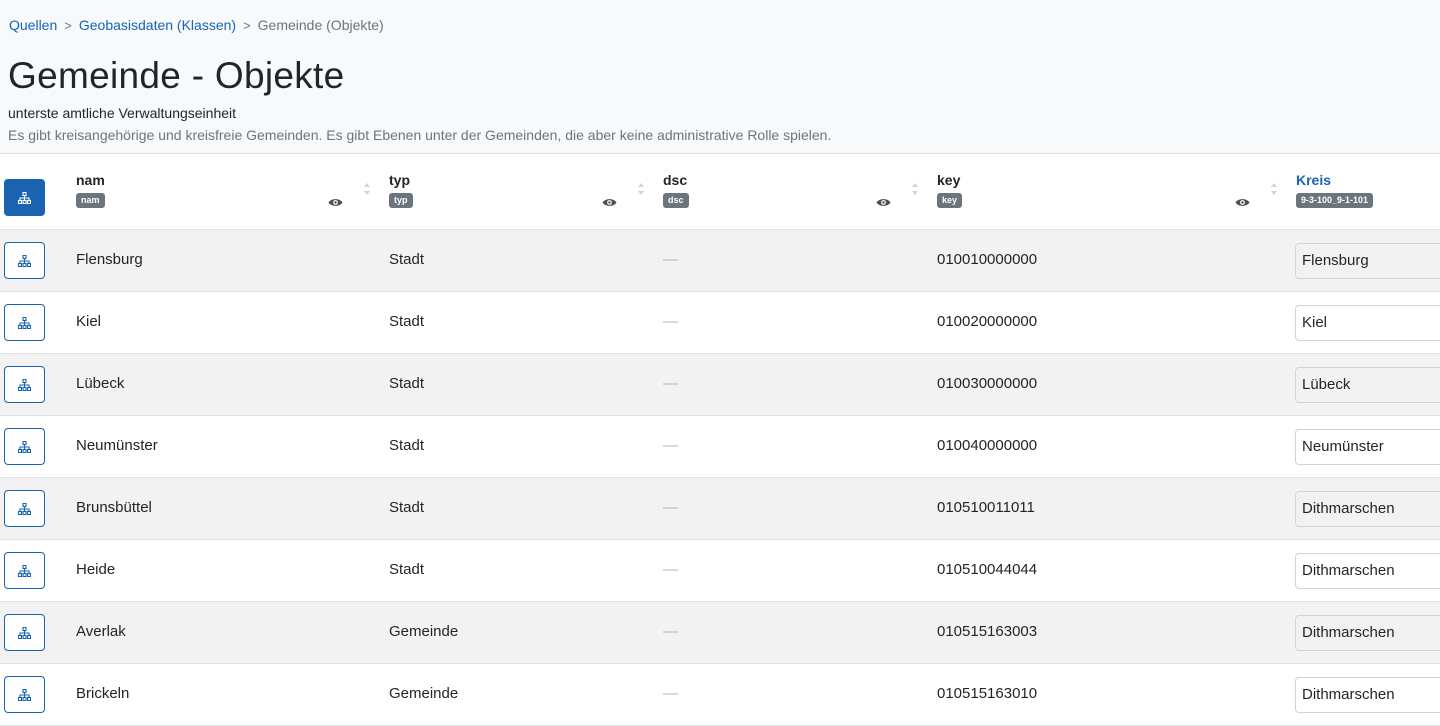  I want to click on column-badge: 9-3-100_9-1-101, so click(1335, 200).